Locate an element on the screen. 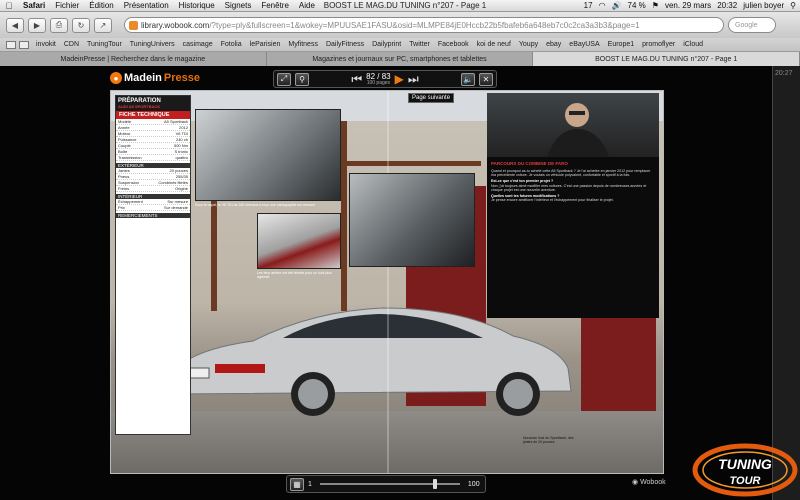 This screenshot has height=500, width=800. owner-portrait-photo is located at coordinates (573, 125).